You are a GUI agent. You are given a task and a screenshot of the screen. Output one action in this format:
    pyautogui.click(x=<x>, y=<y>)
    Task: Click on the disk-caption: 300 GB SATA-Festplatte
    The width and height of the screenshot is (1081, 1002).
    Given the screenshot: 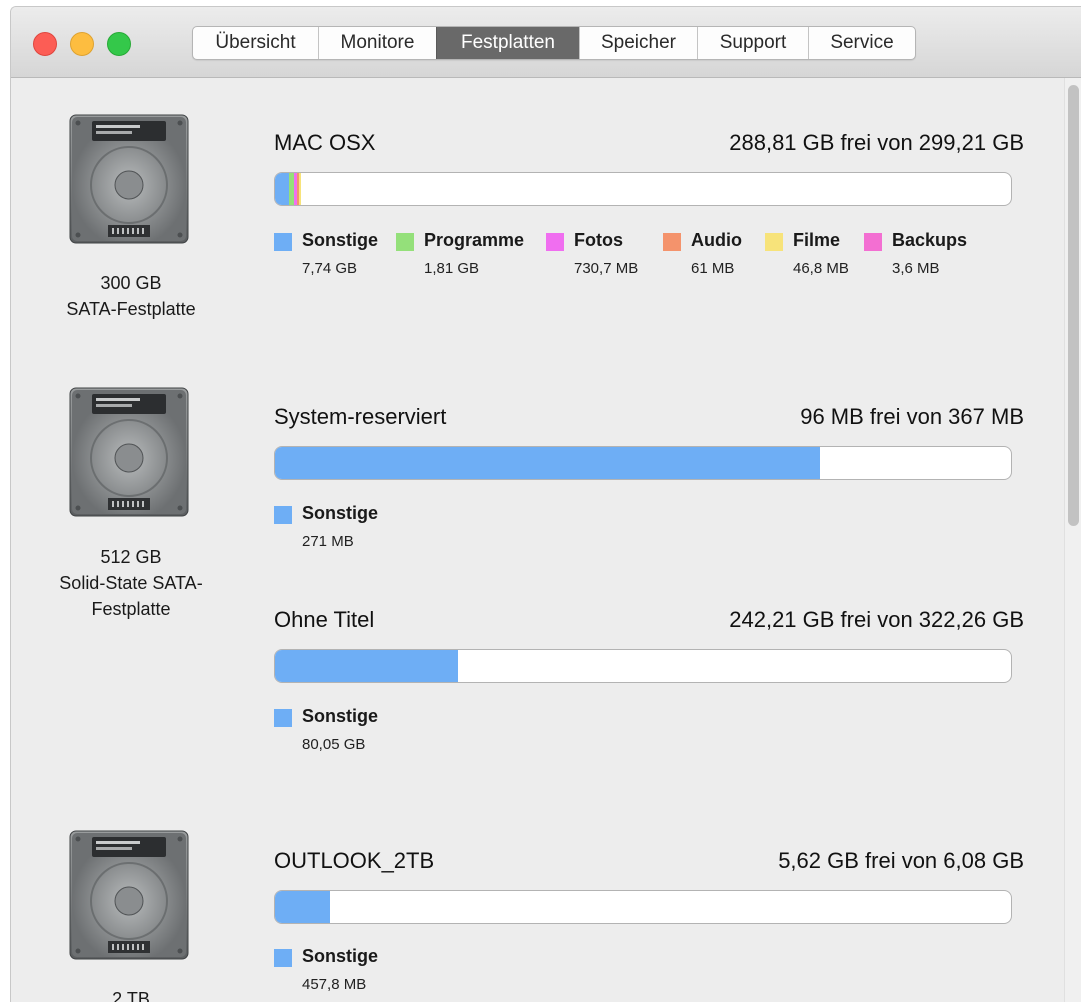 What is the action you would take?
    pyautogui.click(x=131, y=296)
    